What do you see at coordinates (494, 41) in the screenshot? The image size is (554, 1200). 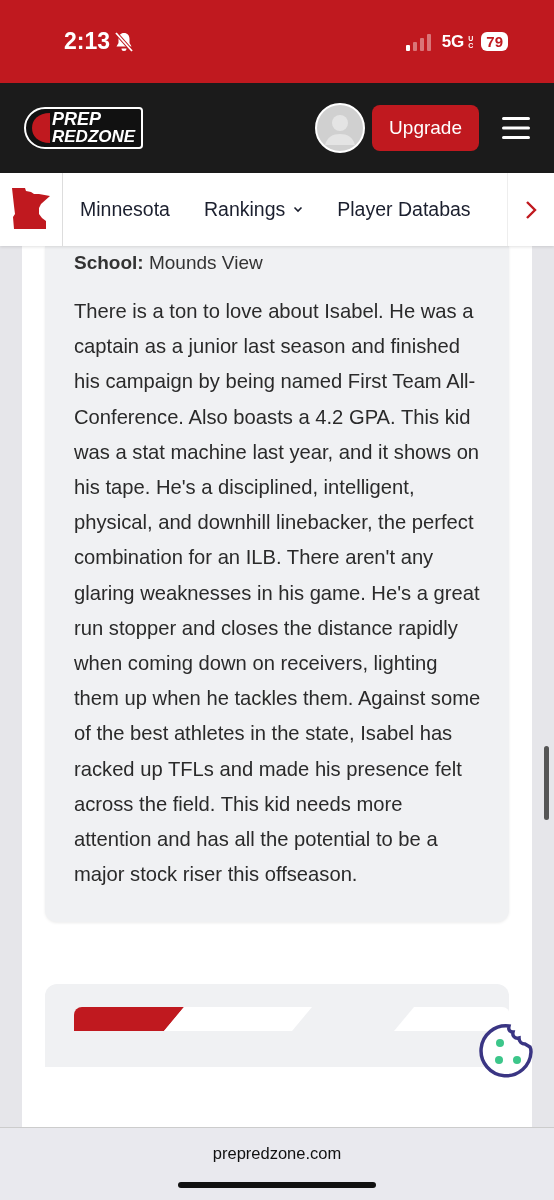 I see `battery-level: 79` at bounding box center [494, 41].